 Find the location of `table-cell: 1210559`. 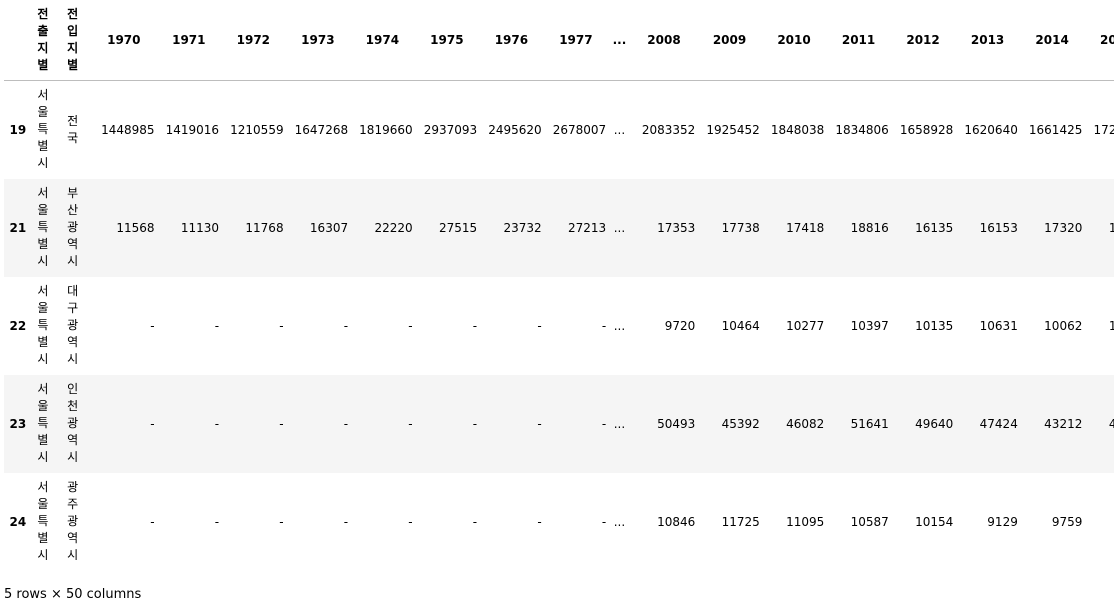

table-cell: 1210559 is located at coordinates (257, 129).